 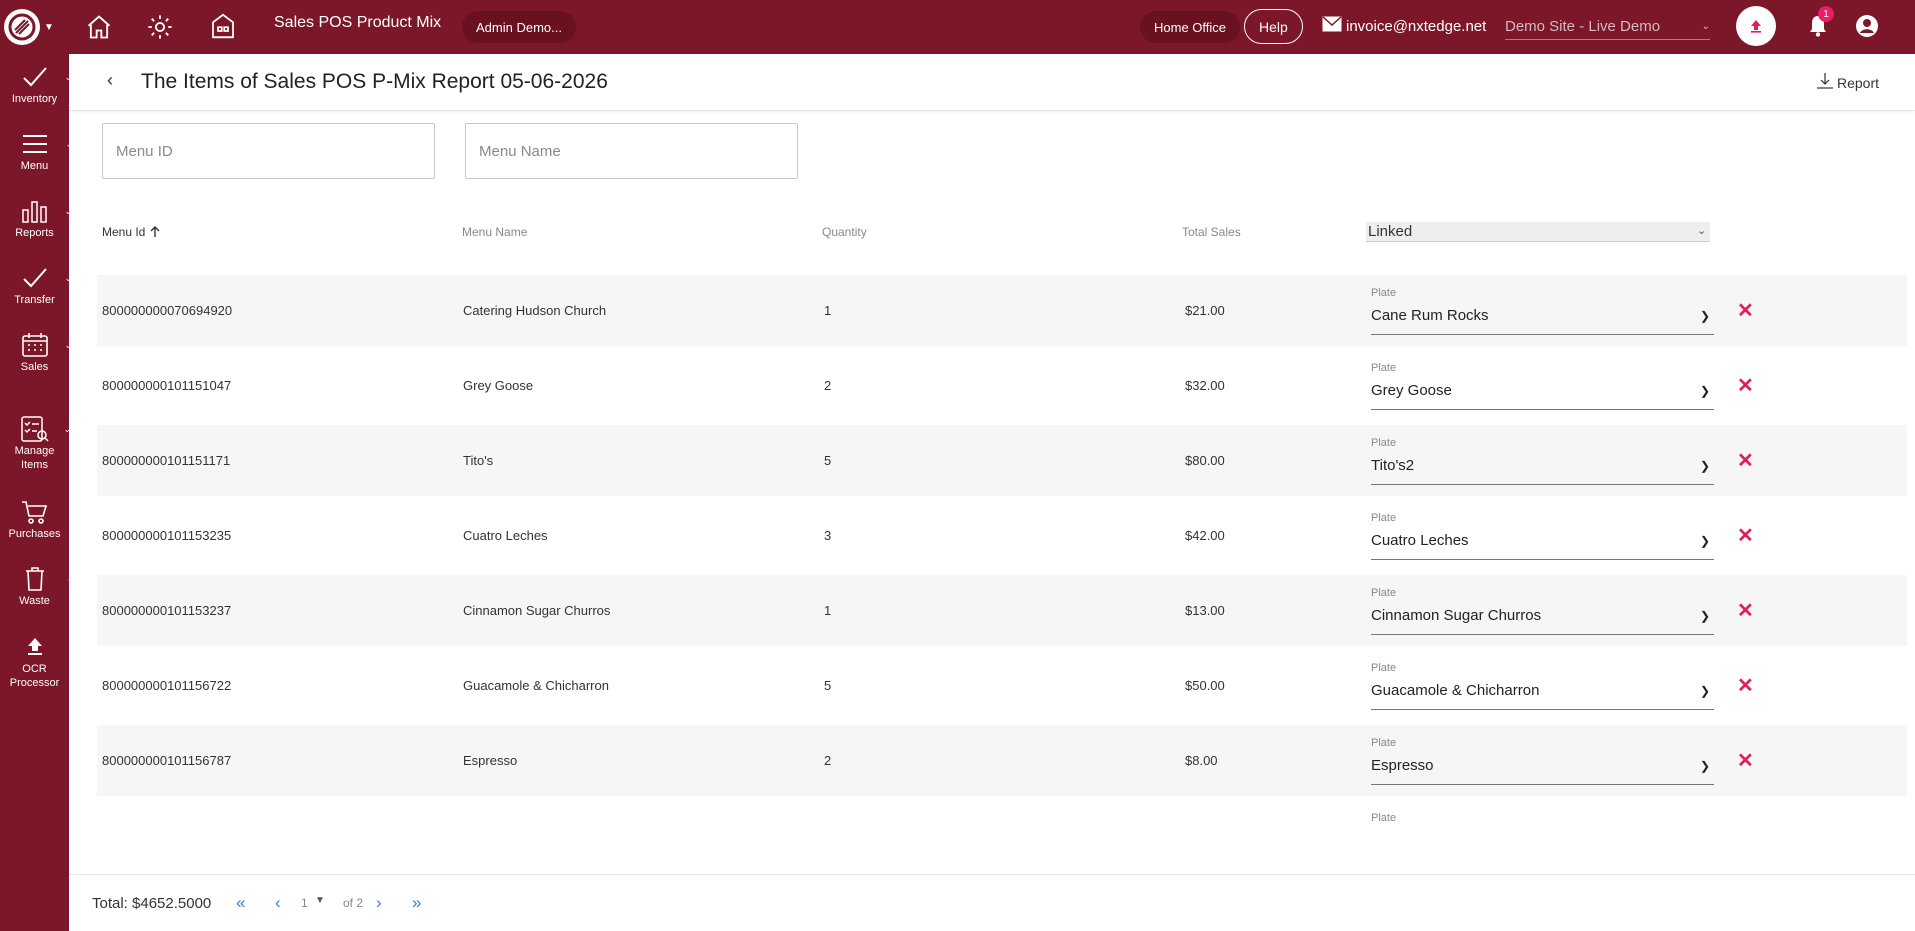 What do you see at coordinates (1826, 14) in the screenshot?
I see `notification-badge: 1` at bounding box center [1826, 14].